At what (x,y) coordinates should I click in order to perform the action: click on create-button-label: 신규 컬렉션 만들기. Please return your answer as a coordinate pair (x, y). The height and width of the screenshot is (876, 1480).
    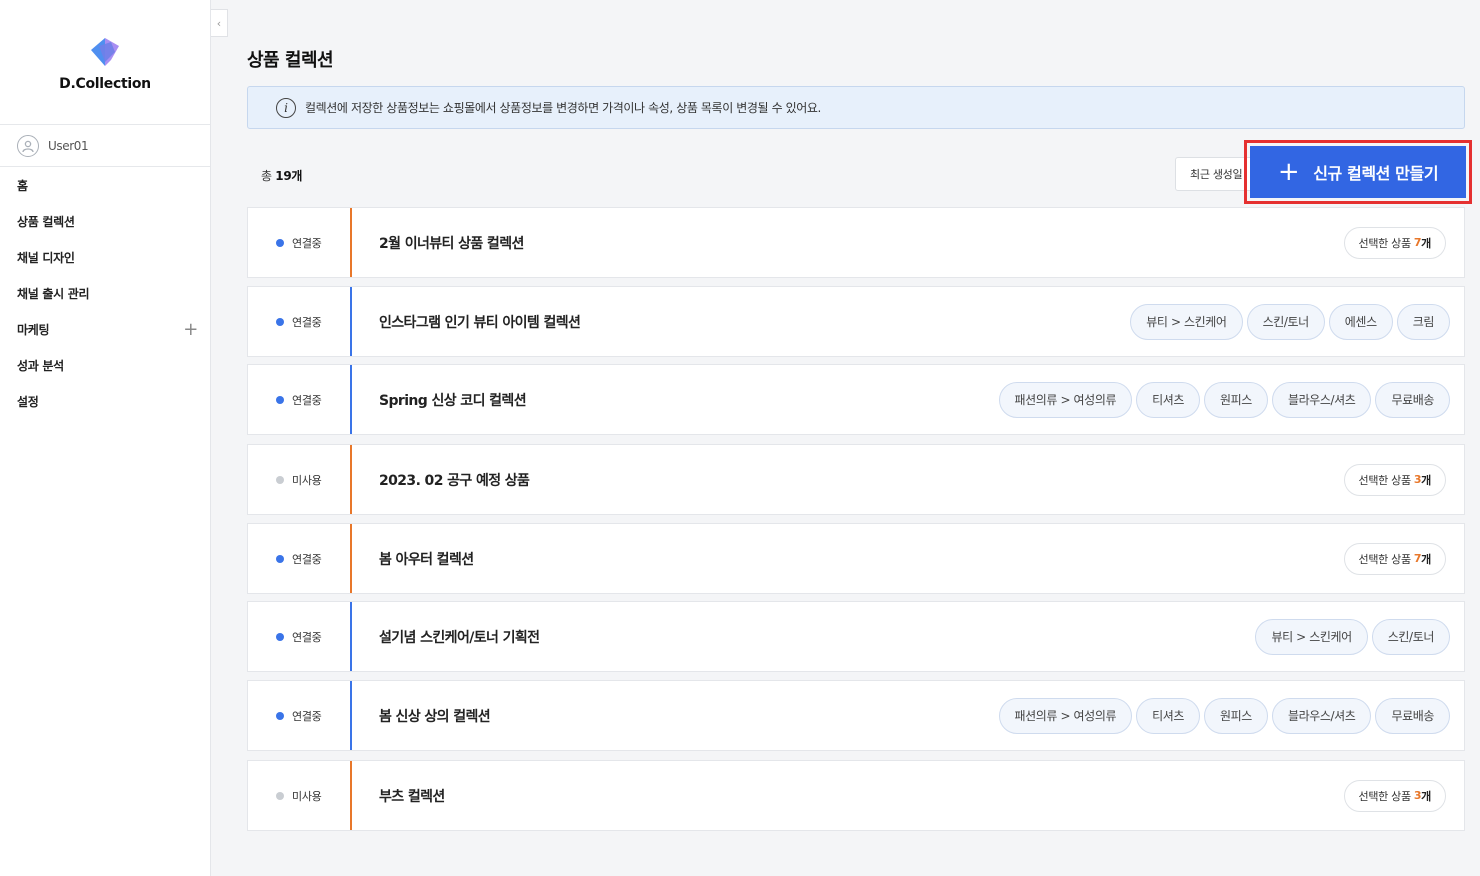
    Looking at the image, I should click on (1376, 173).